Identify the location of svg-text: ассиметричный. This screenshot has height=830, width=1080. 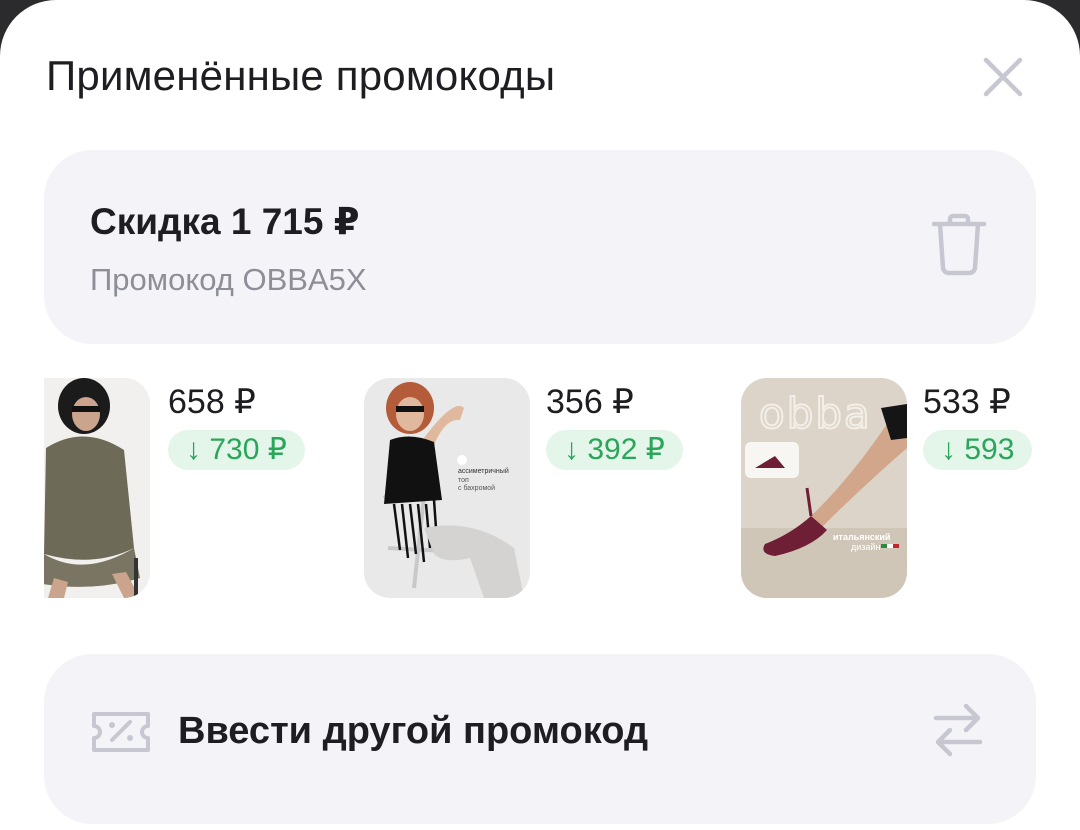
(483, 471).